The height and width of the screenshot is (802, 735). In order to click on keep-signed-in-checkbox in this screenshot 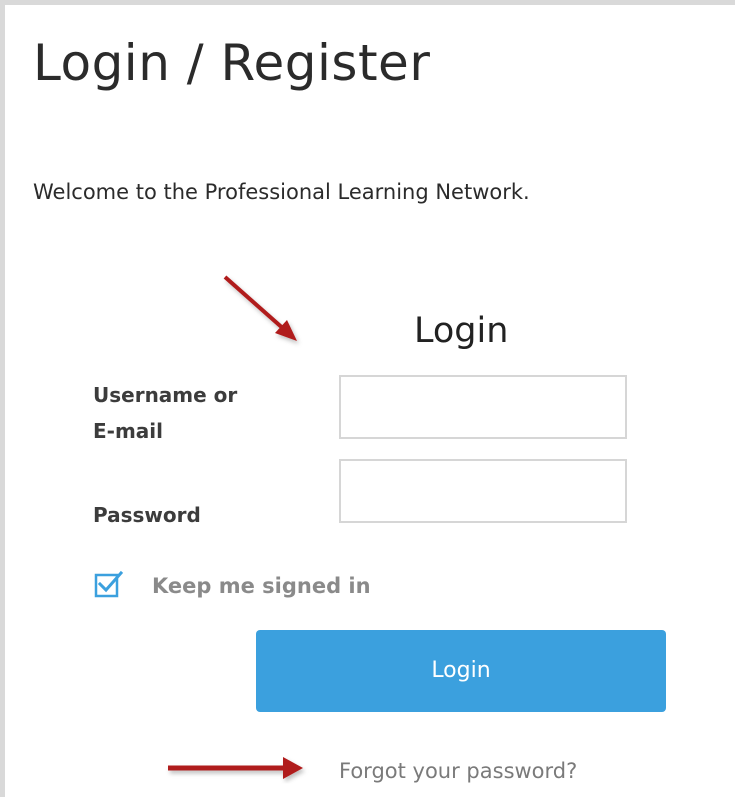, I will do `click(109, 585)`.